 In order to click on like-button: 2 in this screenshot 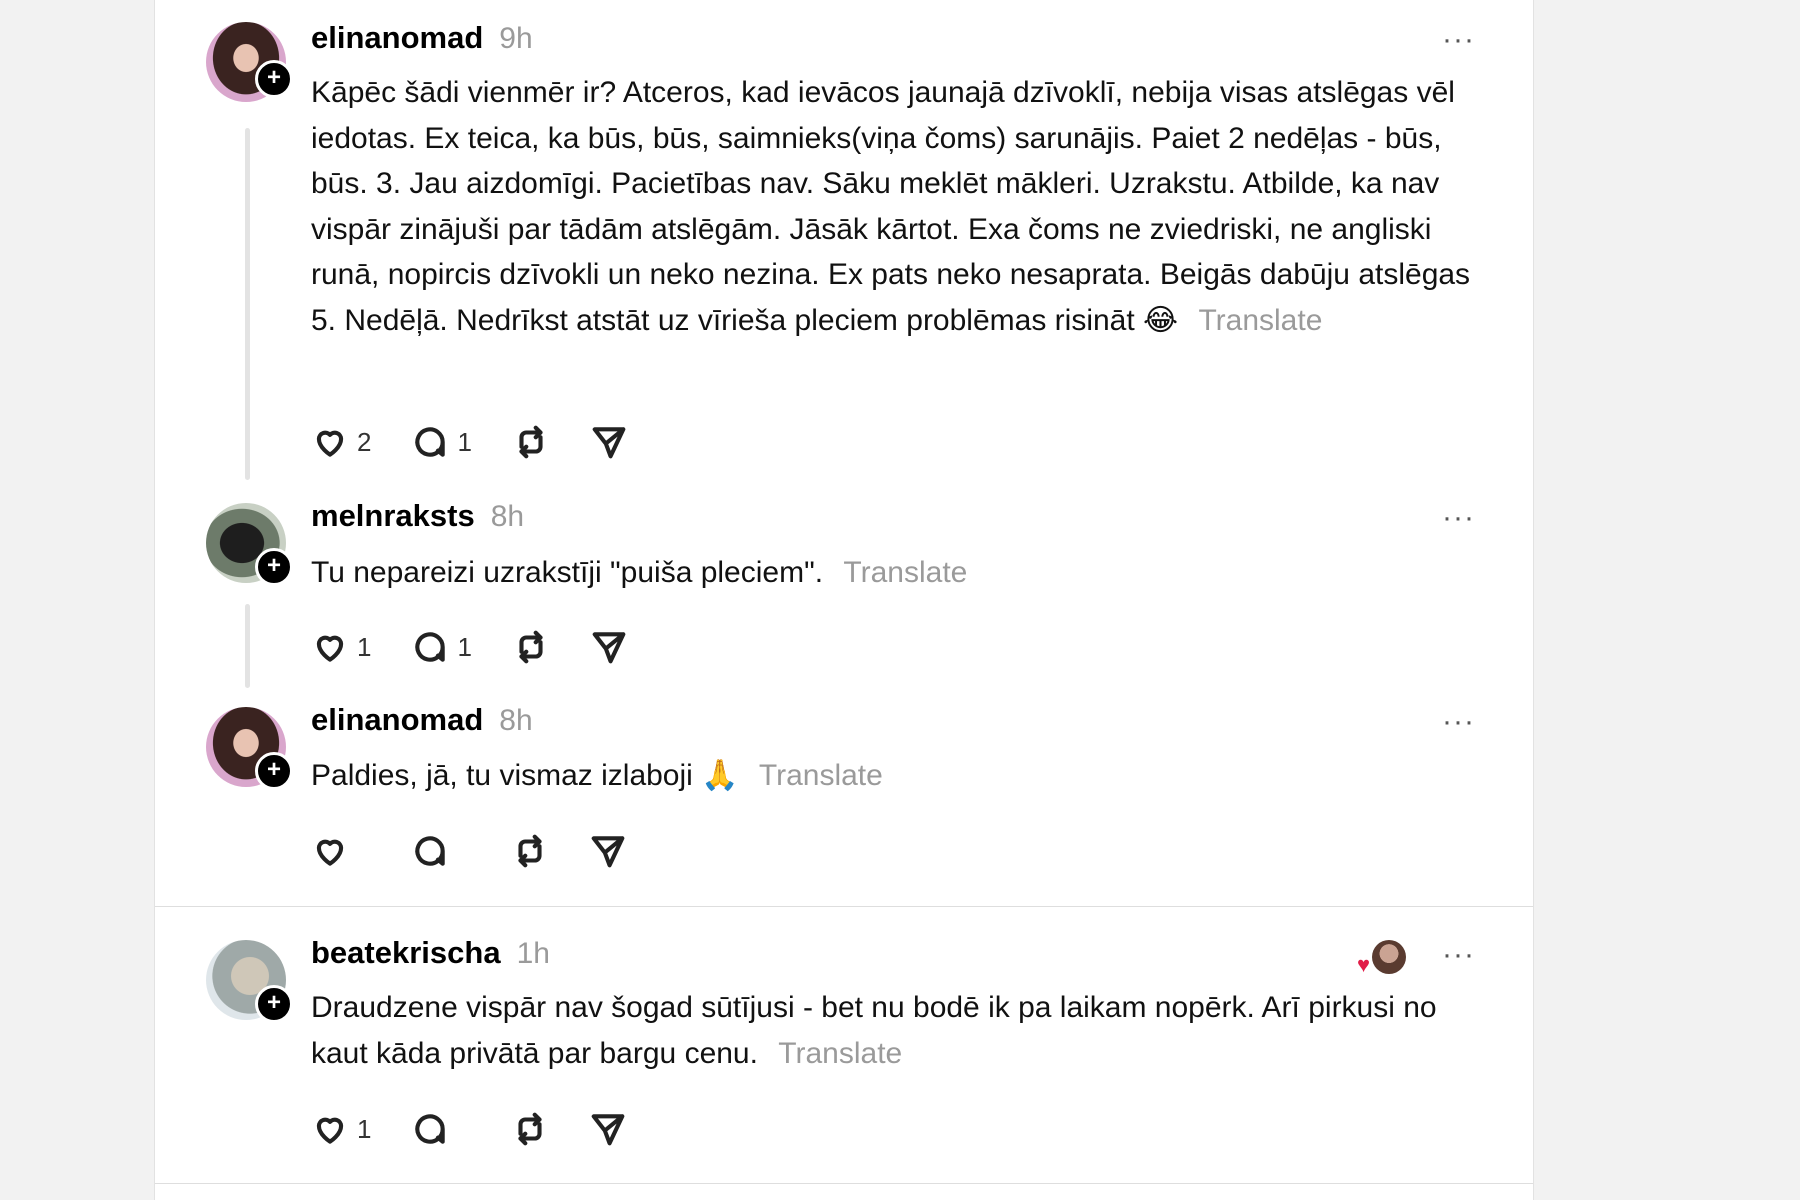, I will do `click(341, 442)`.